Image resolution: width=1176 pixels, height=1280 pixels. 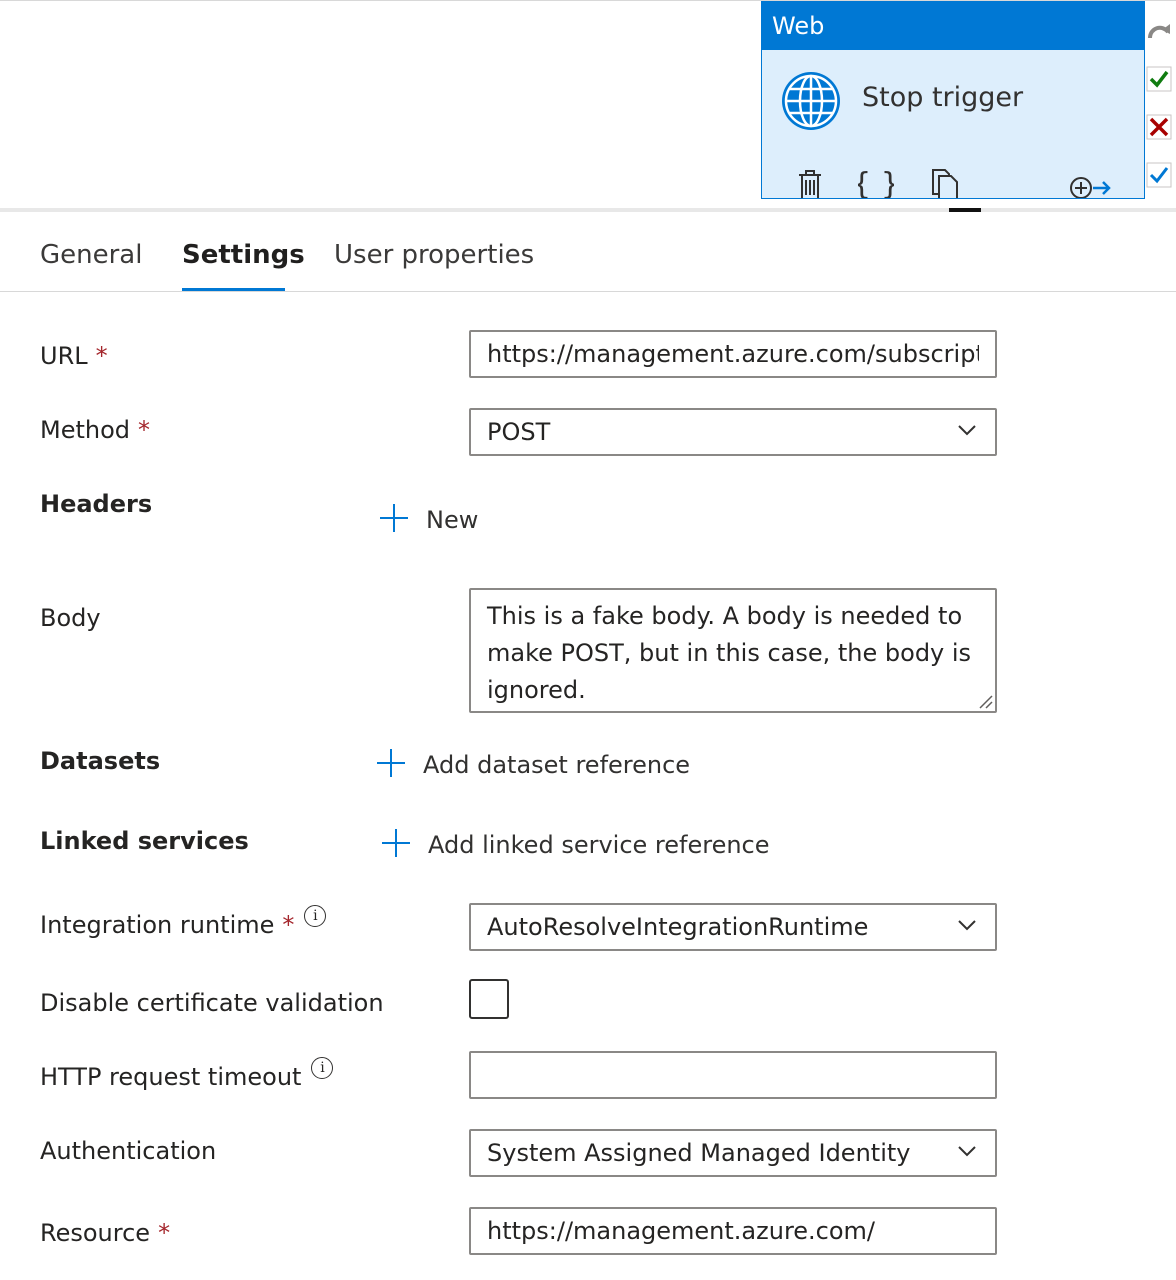 What do you see at coordinates (187, 1074) in the screenshot?
I see `http-request-timeout-label: HTTP request timeout i` at bounding box center [187, 1074].